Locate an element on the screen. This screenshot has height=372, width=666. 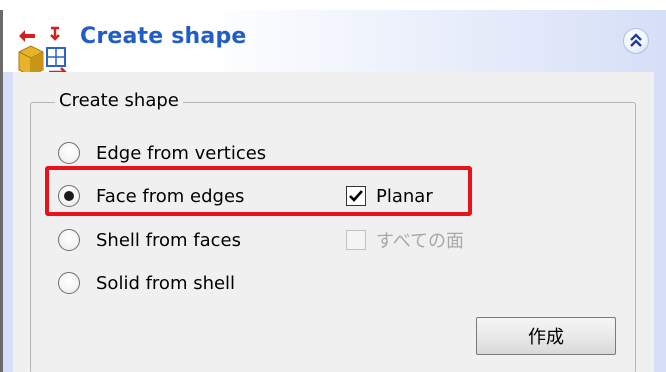
create-shape-icon is located at coordinates (42, 51).